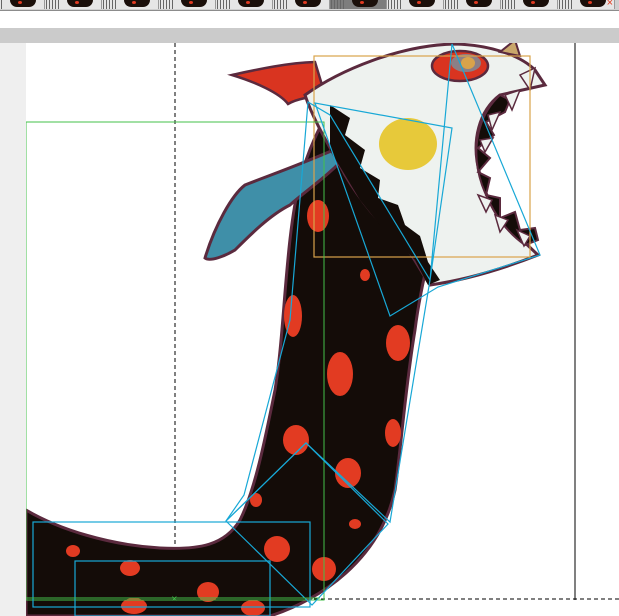 The image size is (619, 616). I want to click on eye-pupil, so click(468, 63).